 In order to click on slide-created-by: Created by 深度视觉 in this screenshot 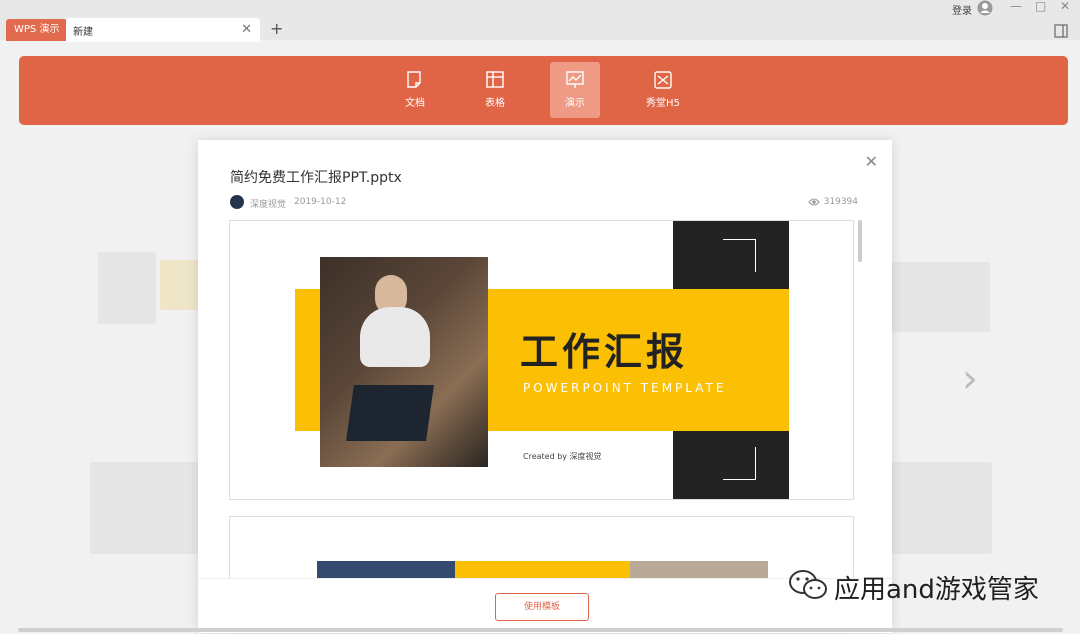, I will do `click(562, 456)`.